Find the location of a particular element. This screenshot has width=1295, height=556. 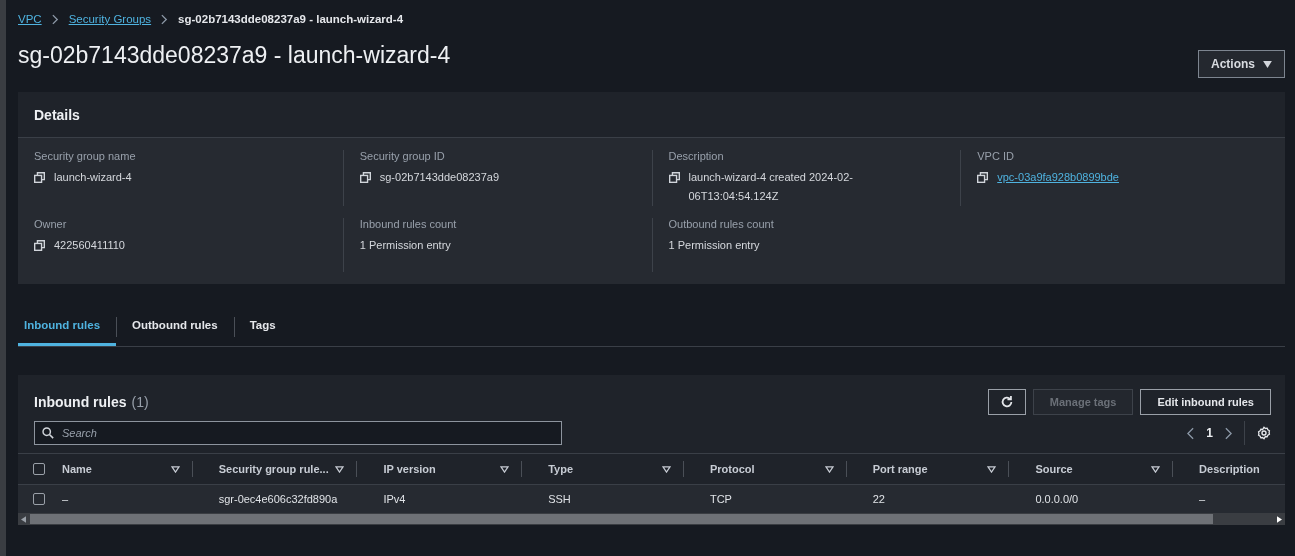

next-page-icon is located at coordinates (1228, 433).